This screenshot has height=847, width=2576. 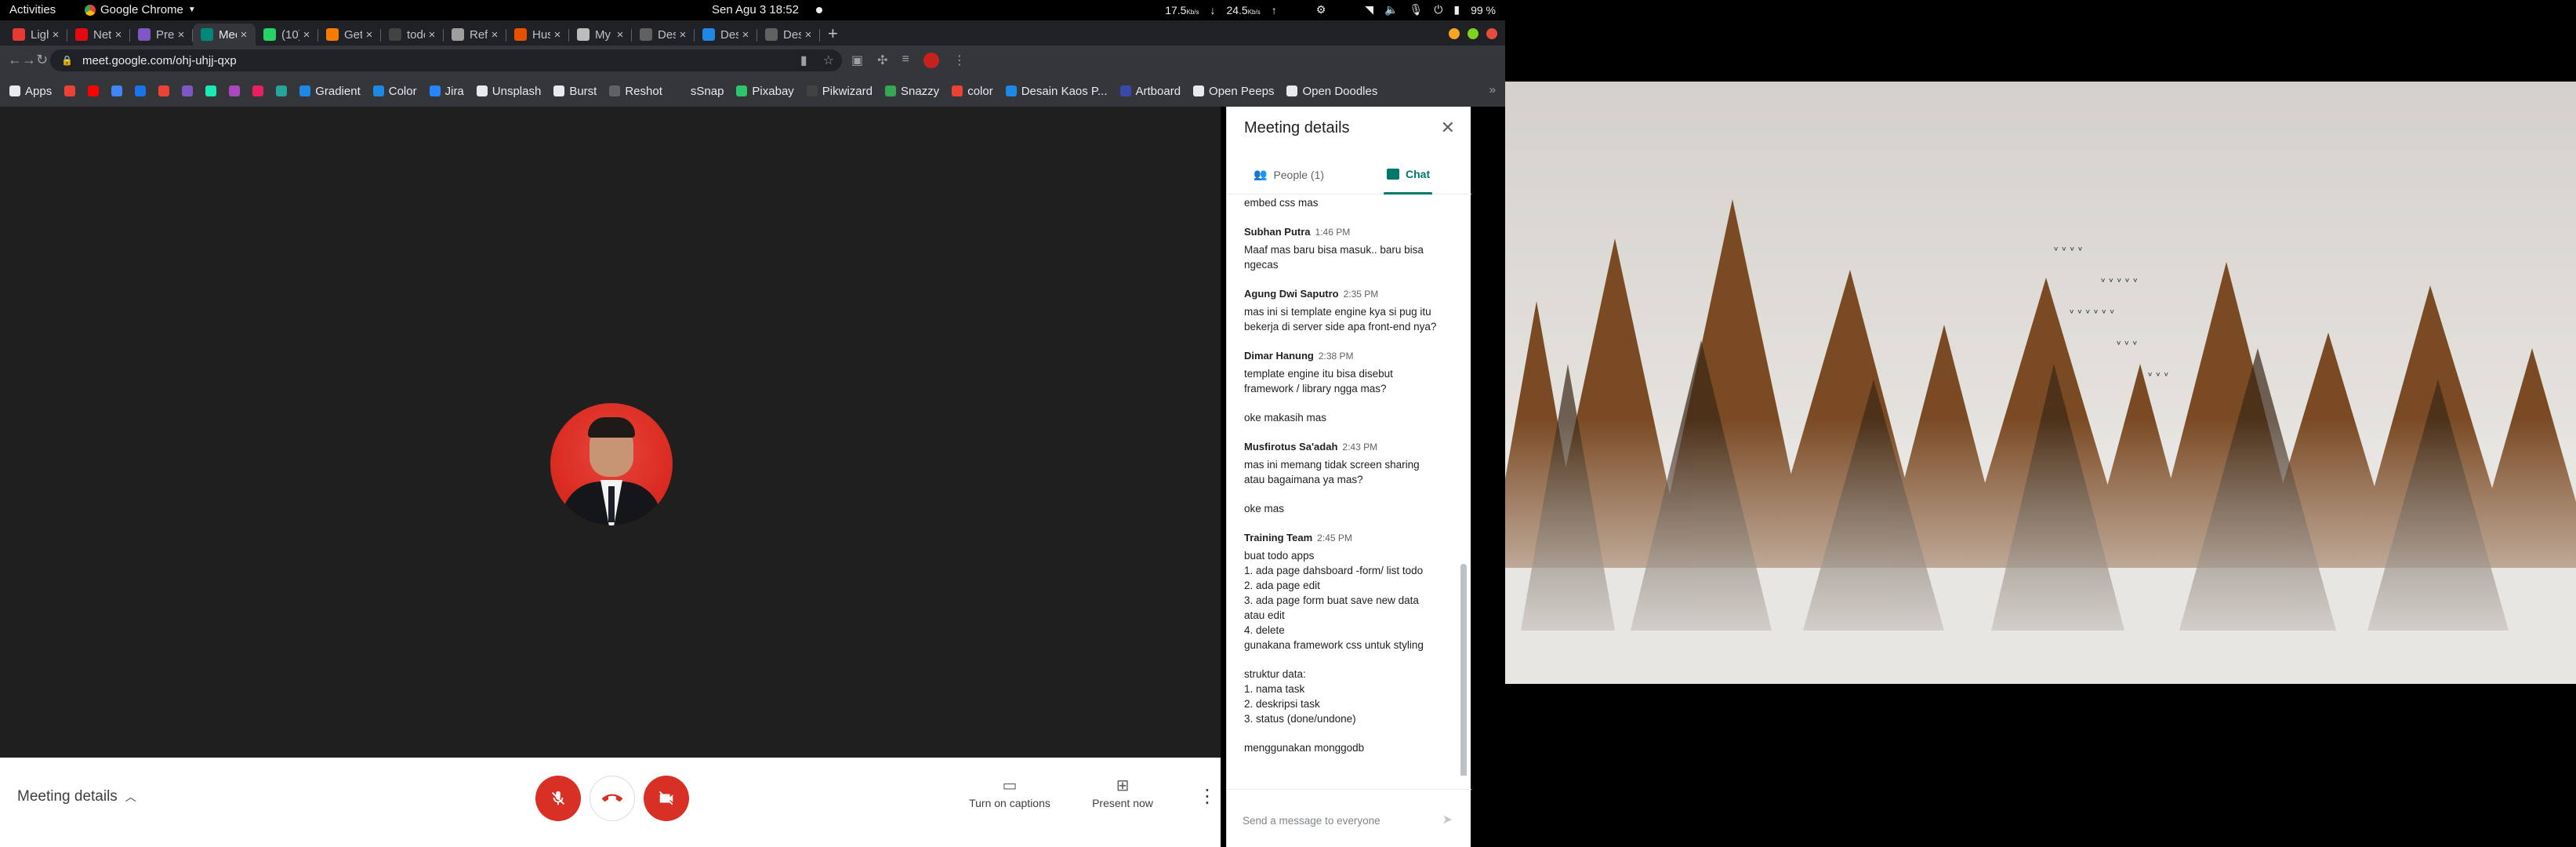 I want to click on more-bookmarks-icon: », so click(x=1493, y=89).